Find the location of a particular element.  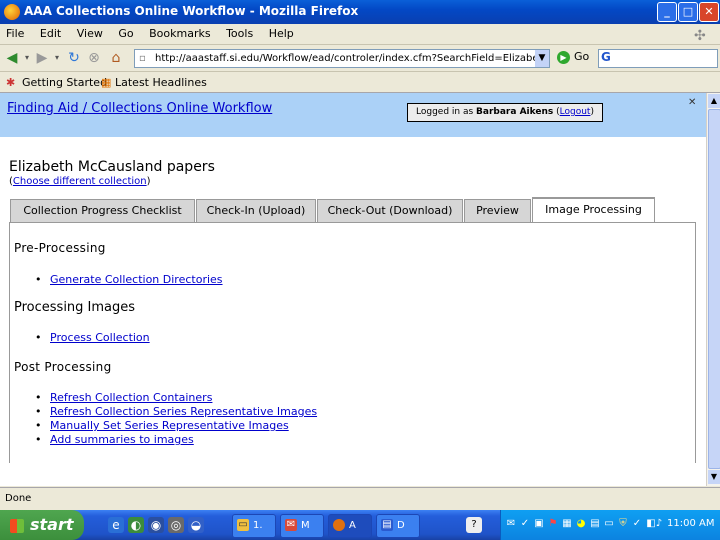

ie-icon: e is located at coordinates (116, 525).